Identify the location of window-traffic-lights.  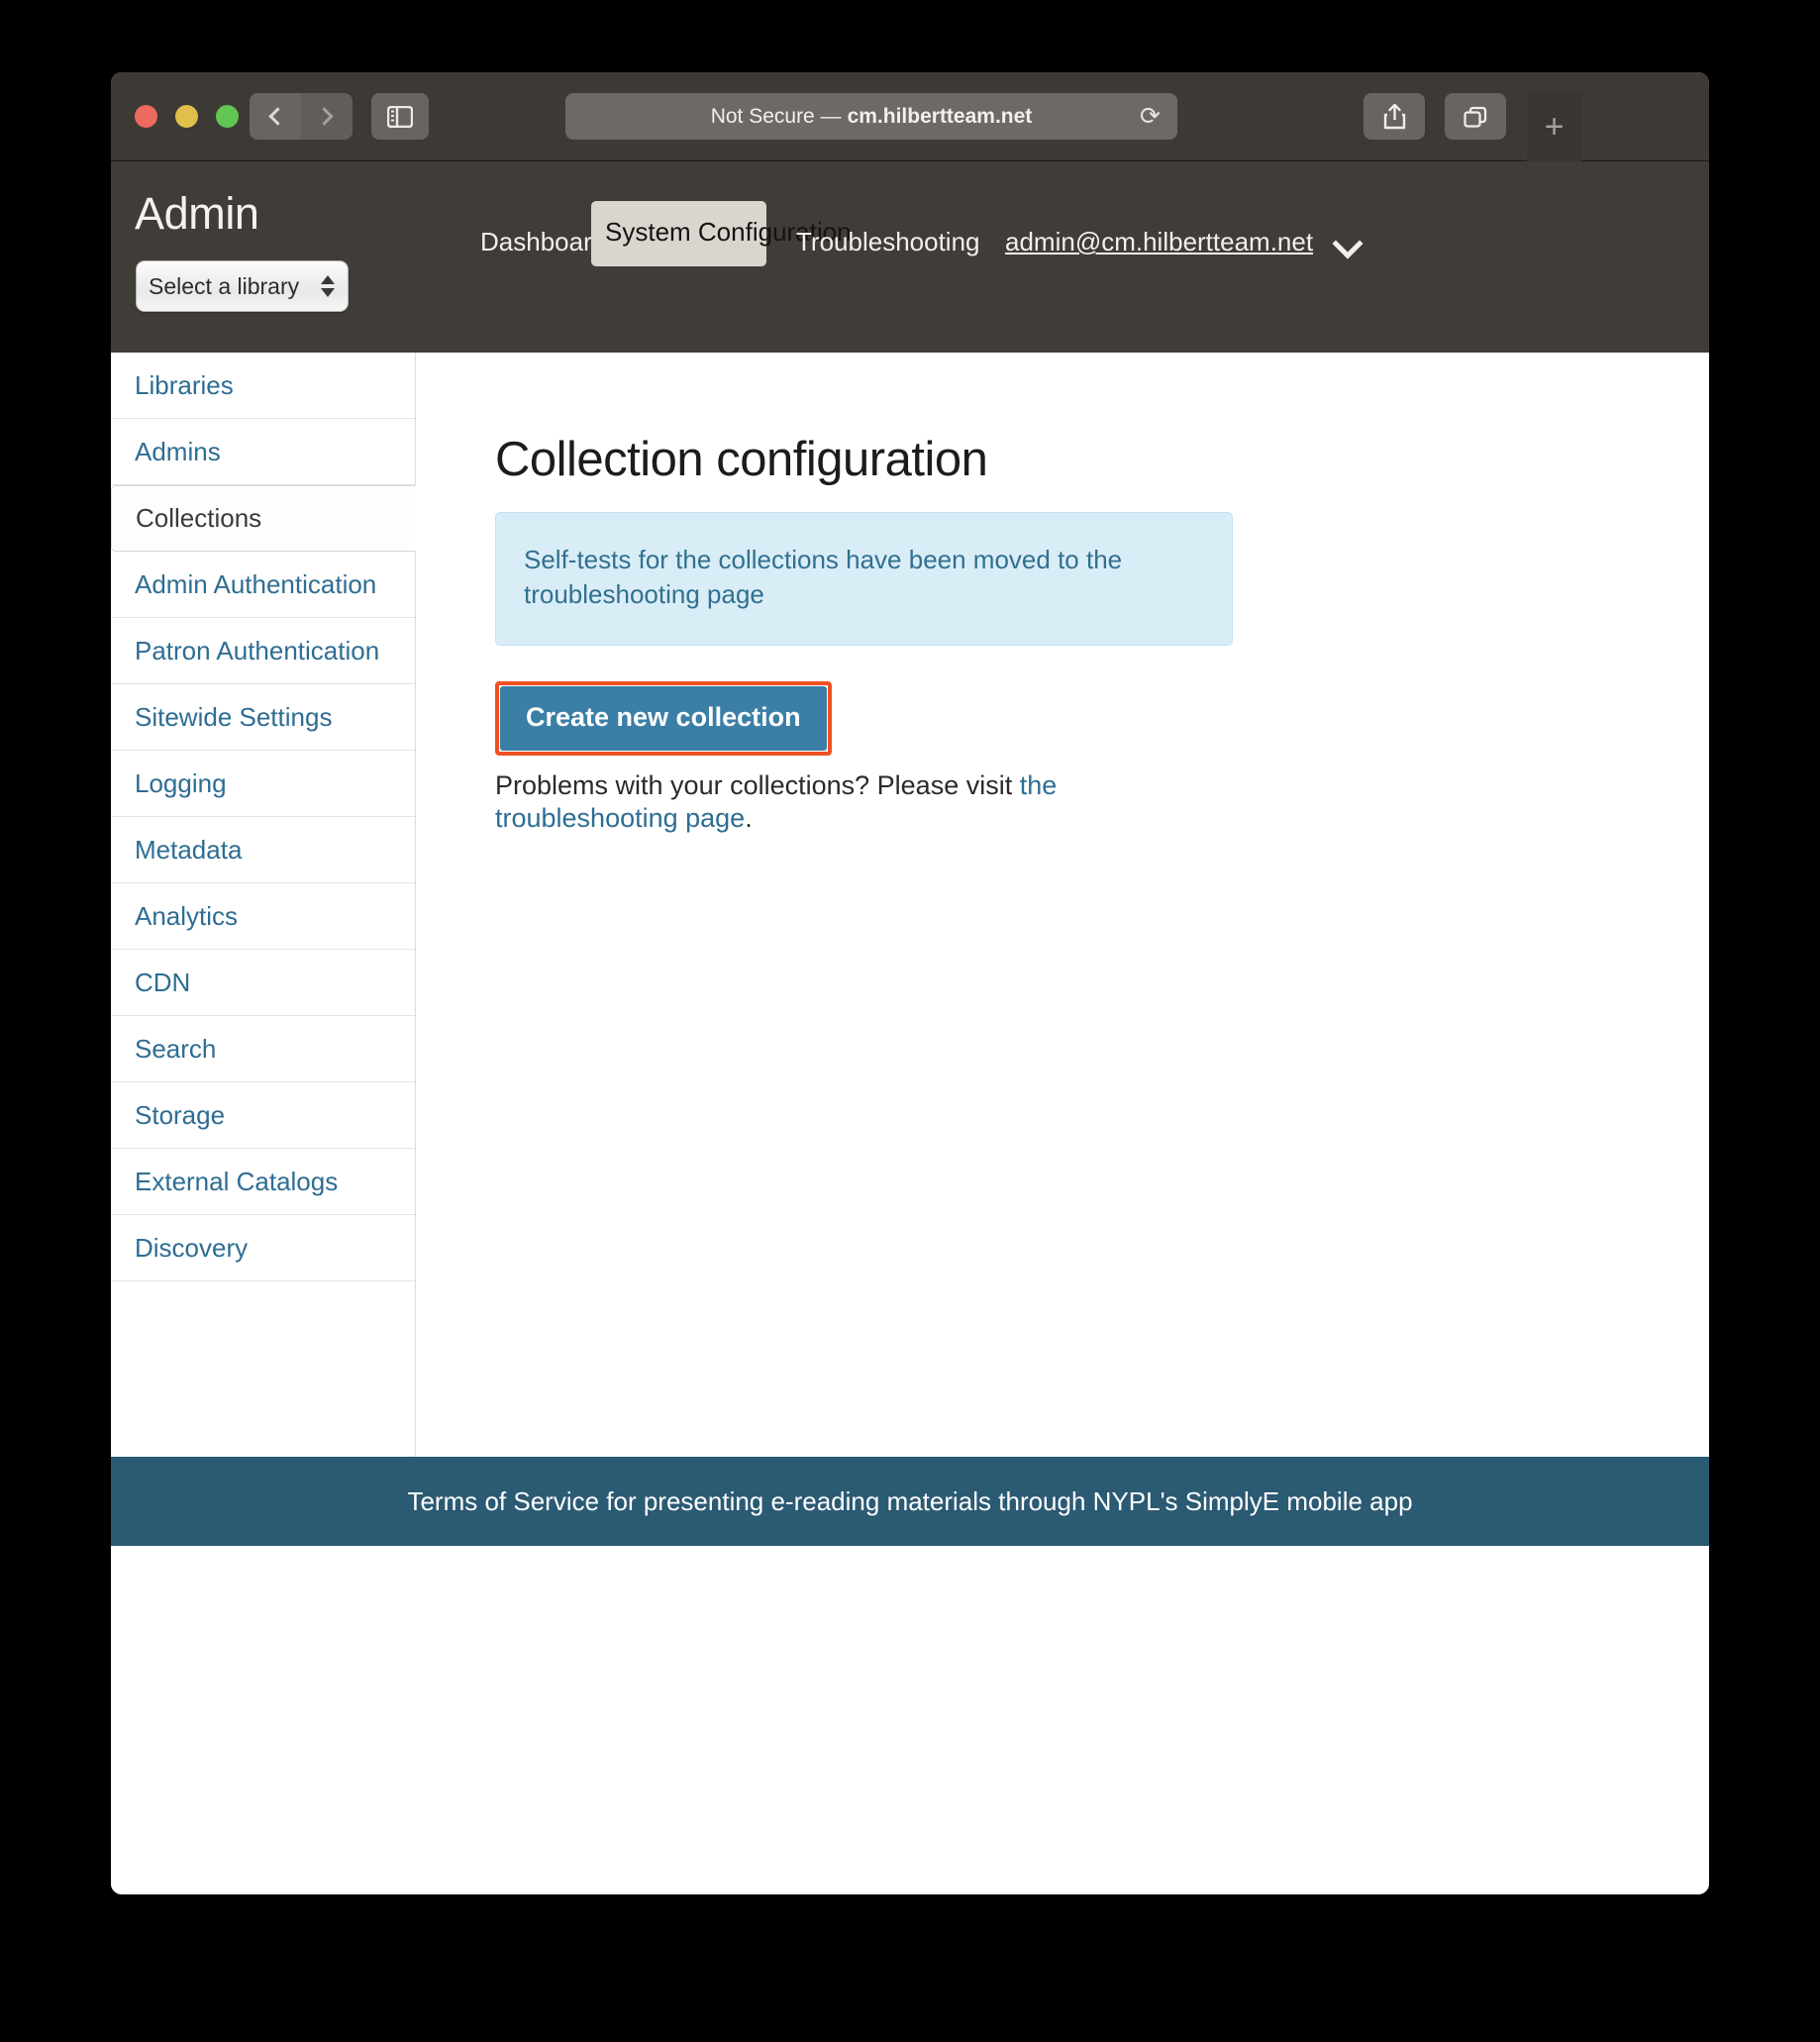
(187, 117).